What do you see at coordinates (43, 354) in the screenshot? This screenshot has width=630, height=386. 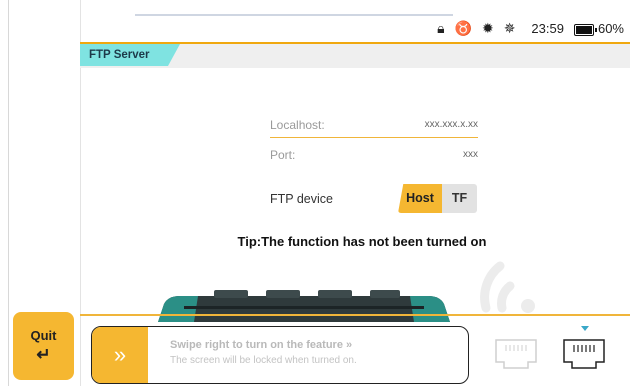 I see `return-arrow-icon: ↵` at bounding box center [43, 354].